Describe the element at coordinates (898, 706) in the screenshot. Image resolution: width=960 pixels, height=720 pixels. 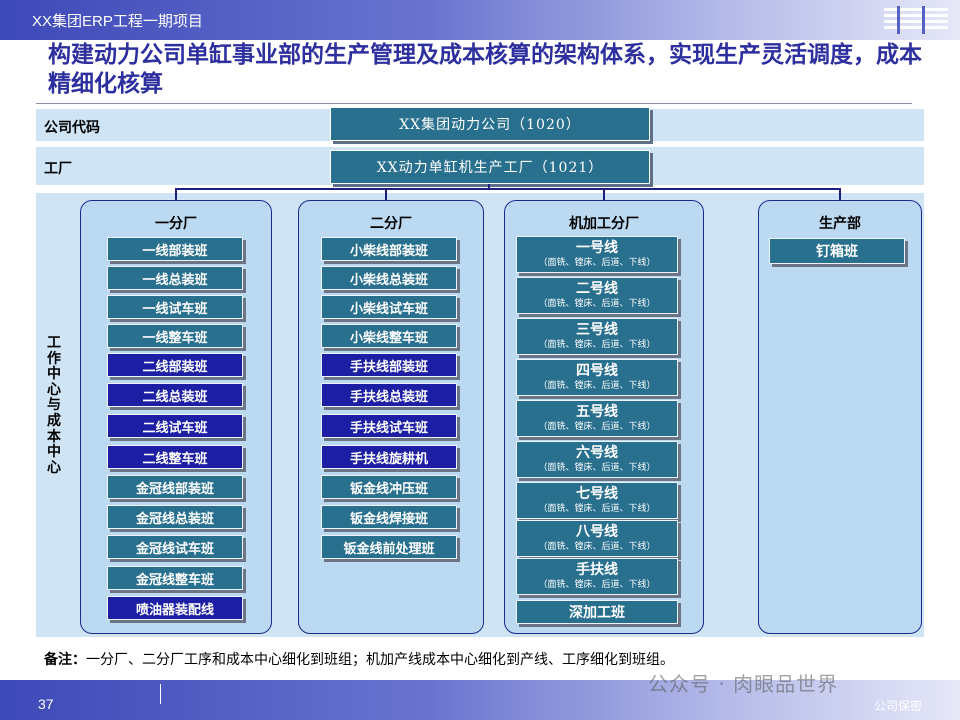
I see `confidential-label: 公司保密` at that location.